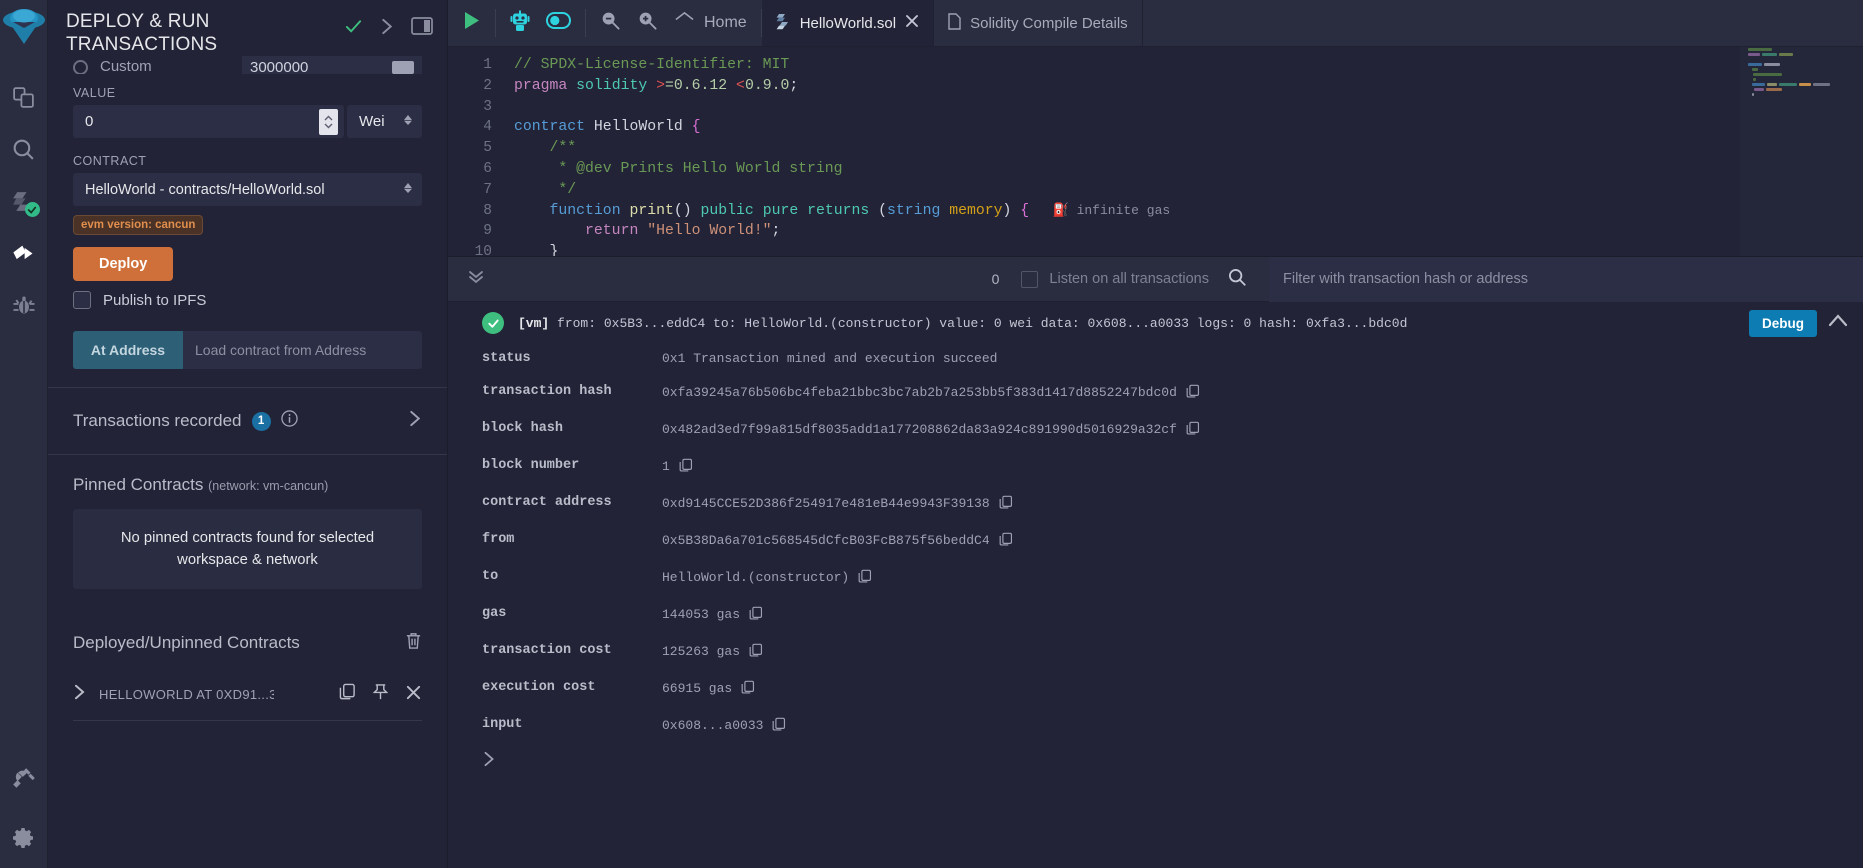  I want to click on listen-all-transactions-row: Listen on all transactions, so click(1115, 279).